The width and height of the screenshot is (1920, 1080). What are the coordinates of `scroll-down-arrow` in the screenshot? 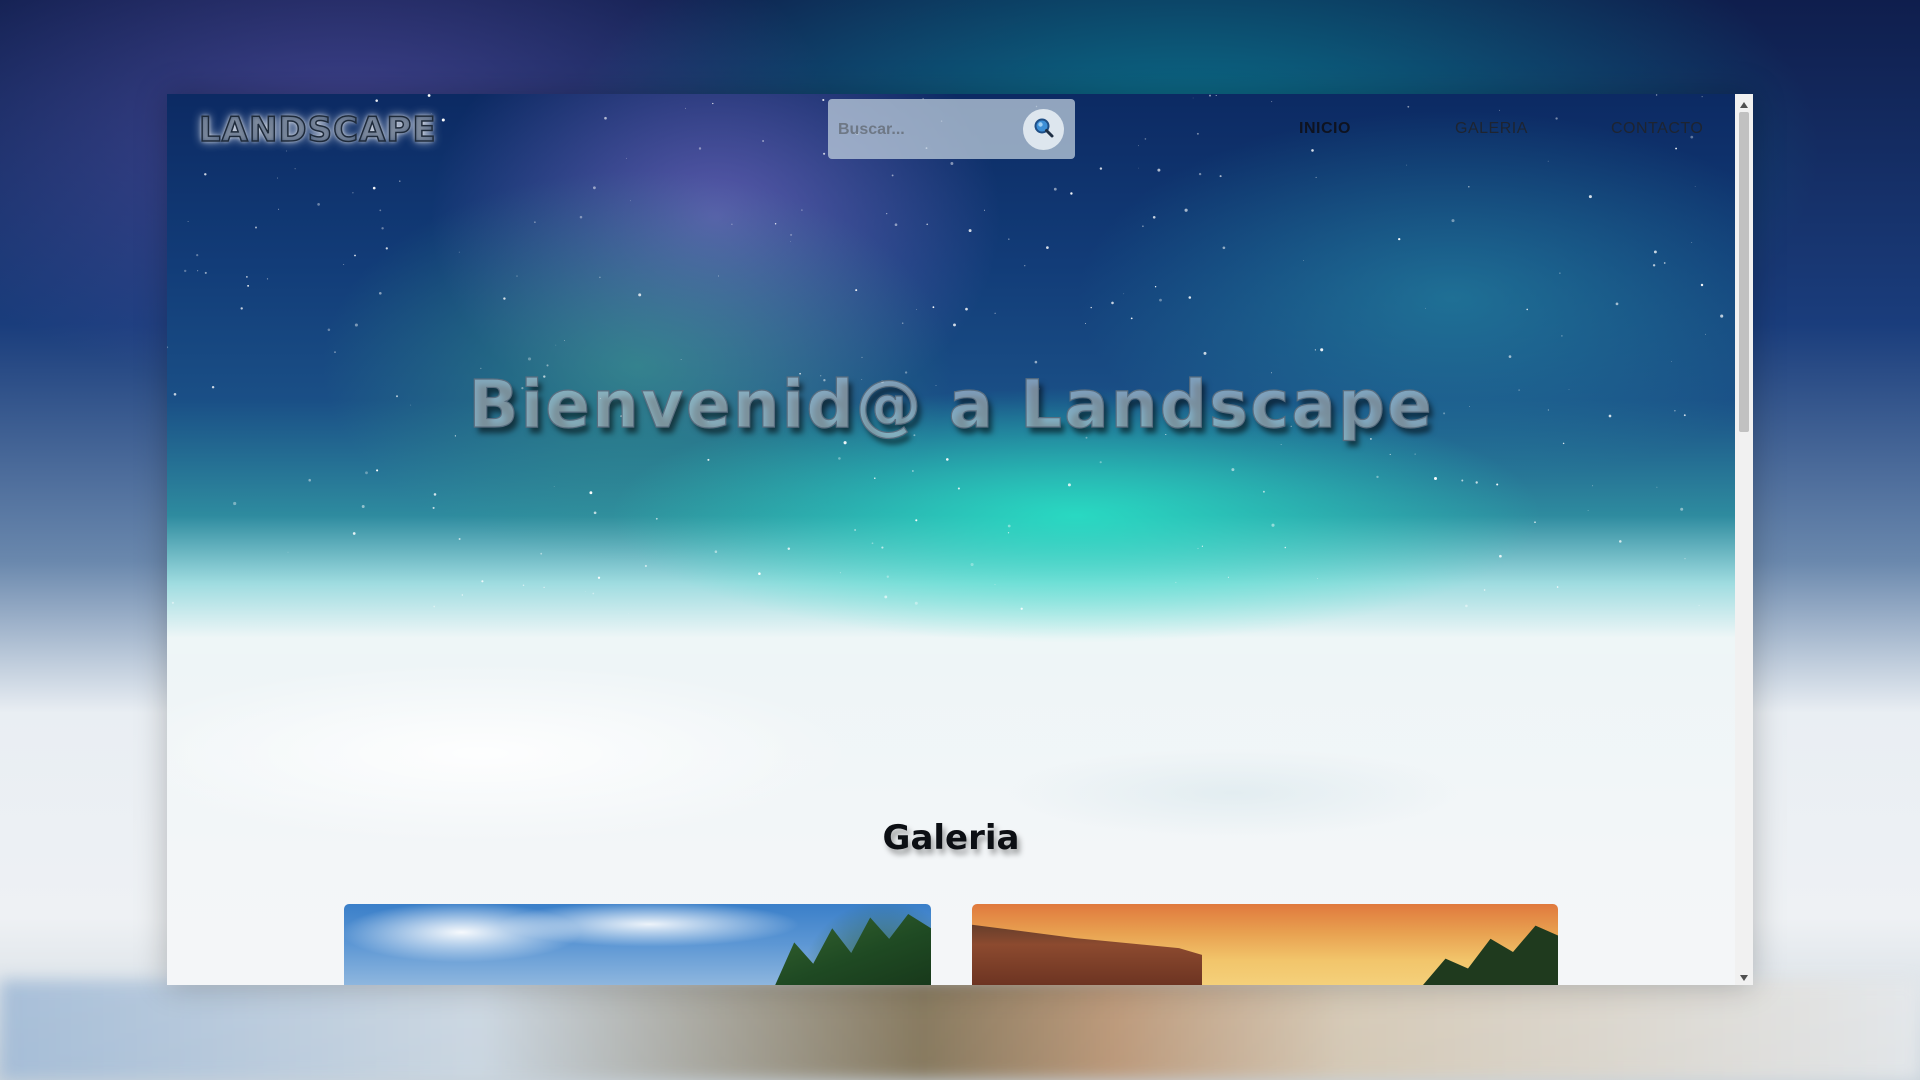 It's located at (1744, 976).